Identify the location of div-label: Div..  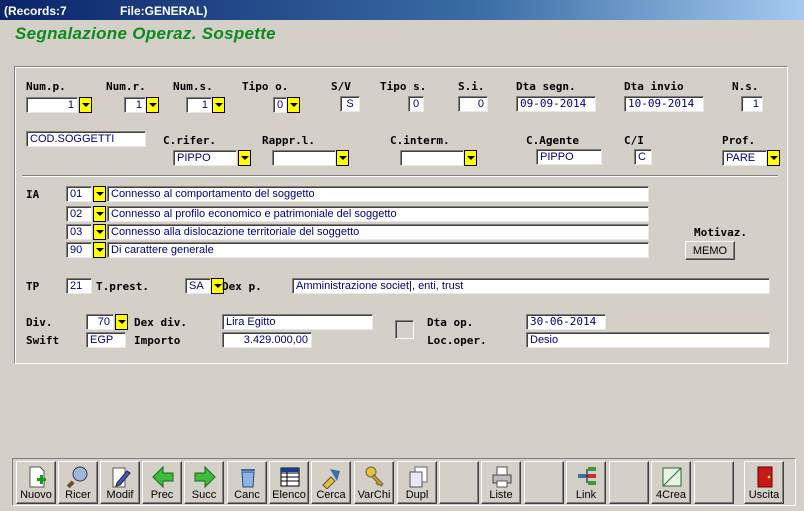
(39, 322).